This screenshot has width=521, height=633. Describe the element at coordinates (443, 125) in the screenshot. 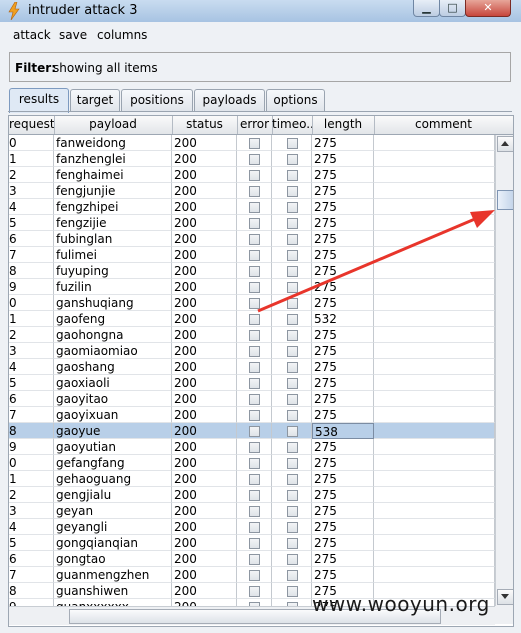

I see `column-header-comment: comment` at that location.